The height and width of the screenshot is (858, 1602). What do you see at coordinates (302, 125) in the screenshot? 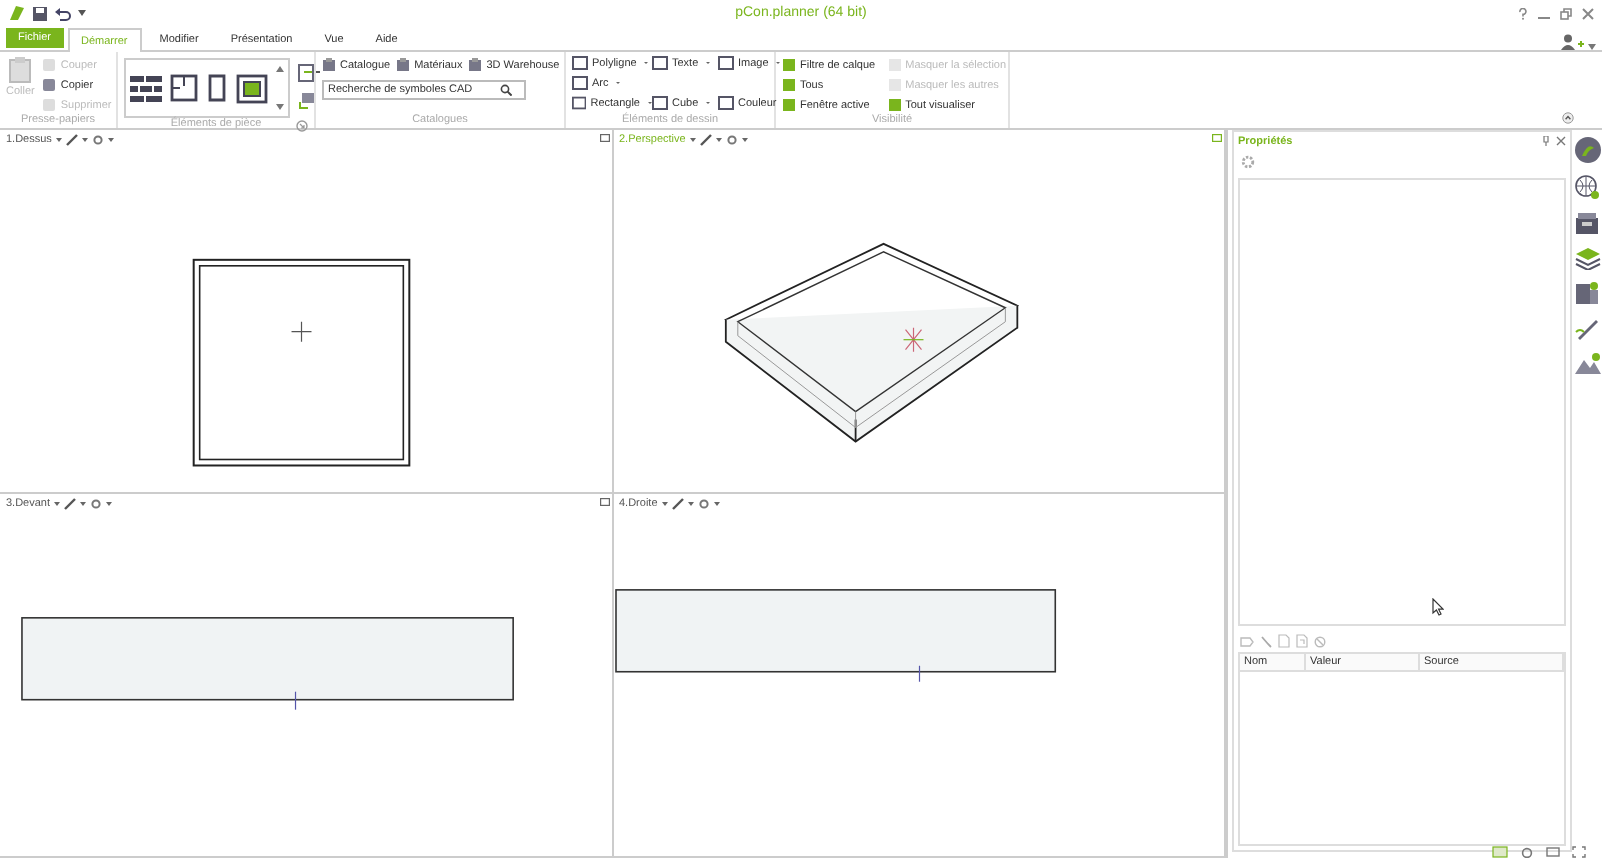
I see `dialog-launcher-icon` at bounding box center [302, 125].